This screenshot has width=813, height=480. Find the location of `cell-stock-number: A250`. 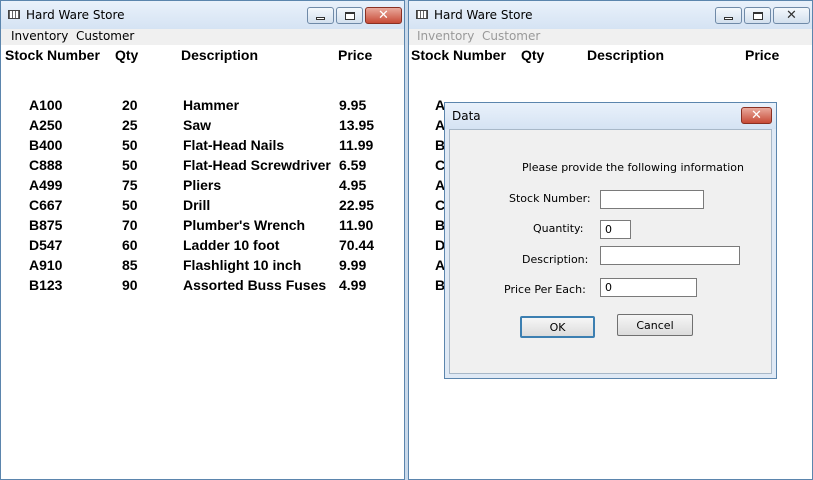

cell-stock-number: A250 is located at coordinates (46, 125).